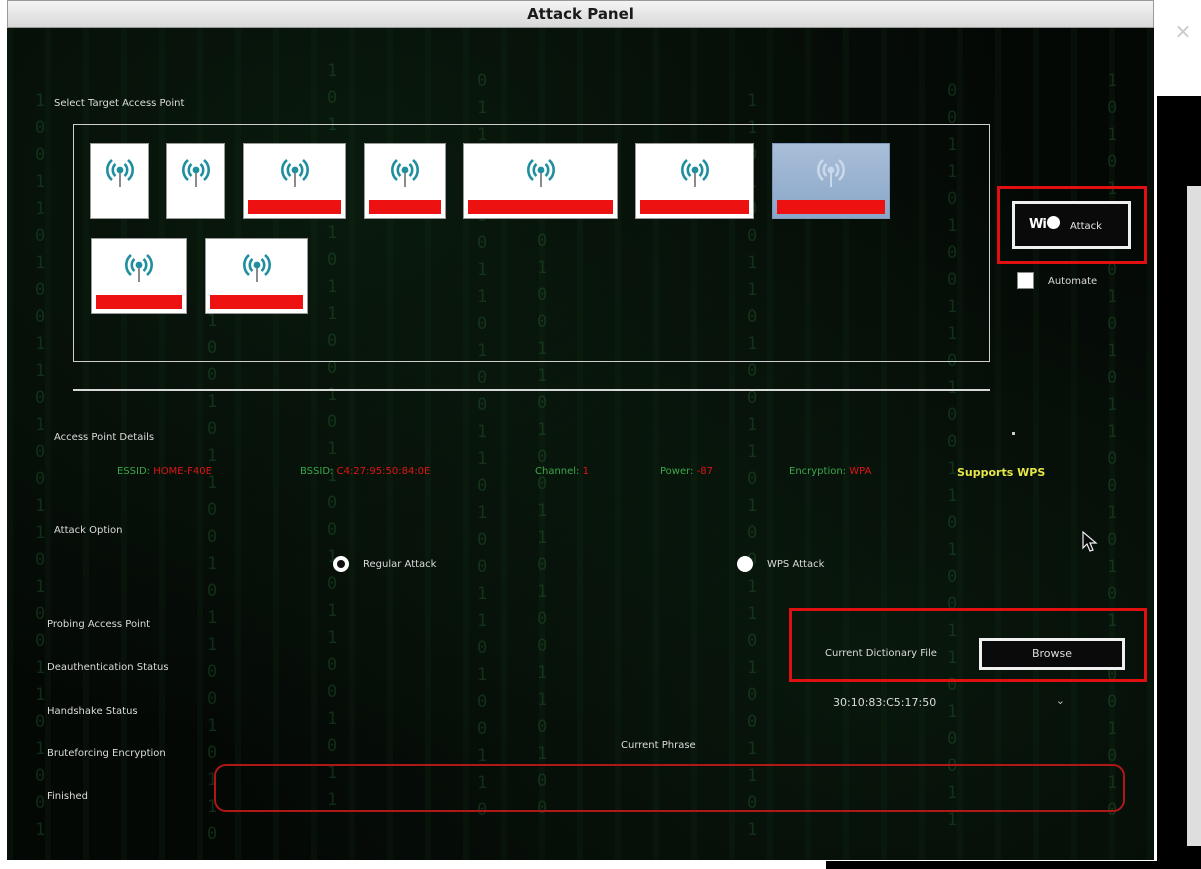  I want to click on mac-address-value: 30:10:83:C5:17:50, so click(885, 702).